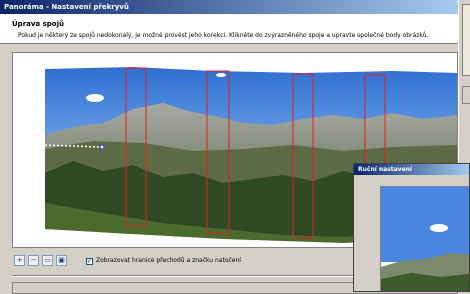 This screenshot has height=294, width=470. Describe the element at coordinates (466, 40) in the screenshot. I see `background-panel` at that location.